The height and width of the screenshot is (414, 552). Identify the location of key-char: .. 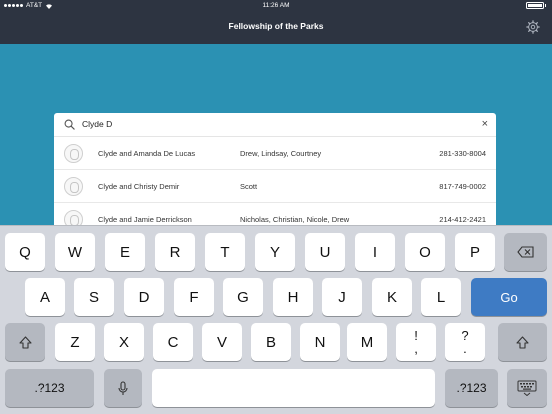
(465, 348).